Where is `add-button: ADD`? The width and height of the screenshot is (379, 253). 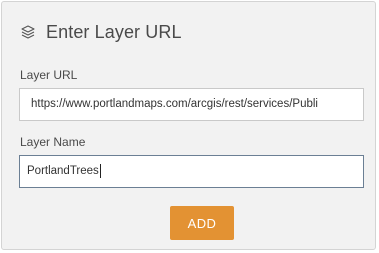
add-button: ADD is located at coordinates (202, 223).